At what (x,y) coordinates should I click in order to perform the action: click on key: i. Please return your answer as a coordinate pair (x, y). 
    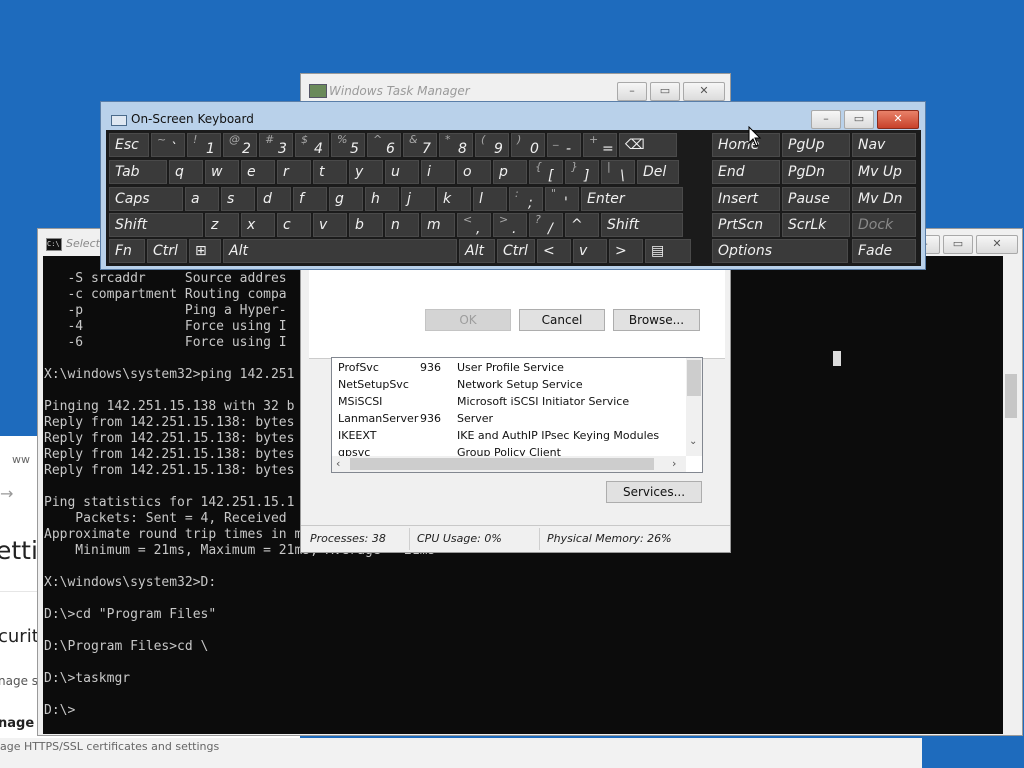
    Looking at the image, I should click on (438, 172).